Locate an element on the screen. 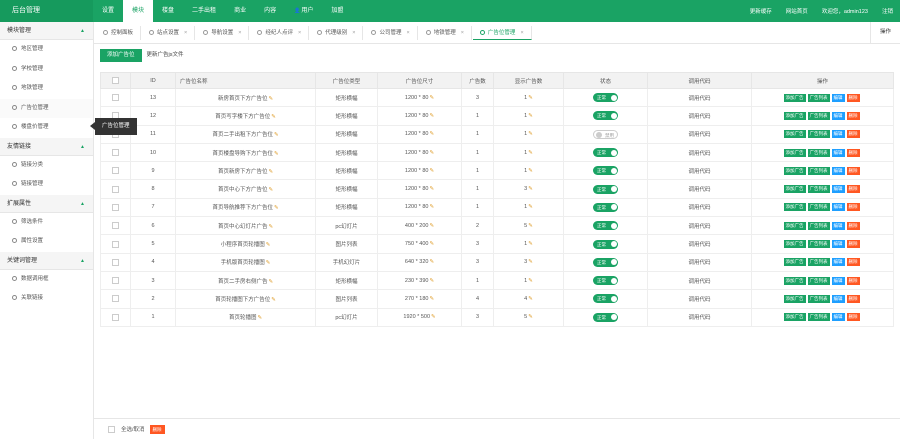 The width and height of the screenshot is (900, 439). sidebar-group-header: 关键词管理 ▲ is located at coordinates (46, 260).